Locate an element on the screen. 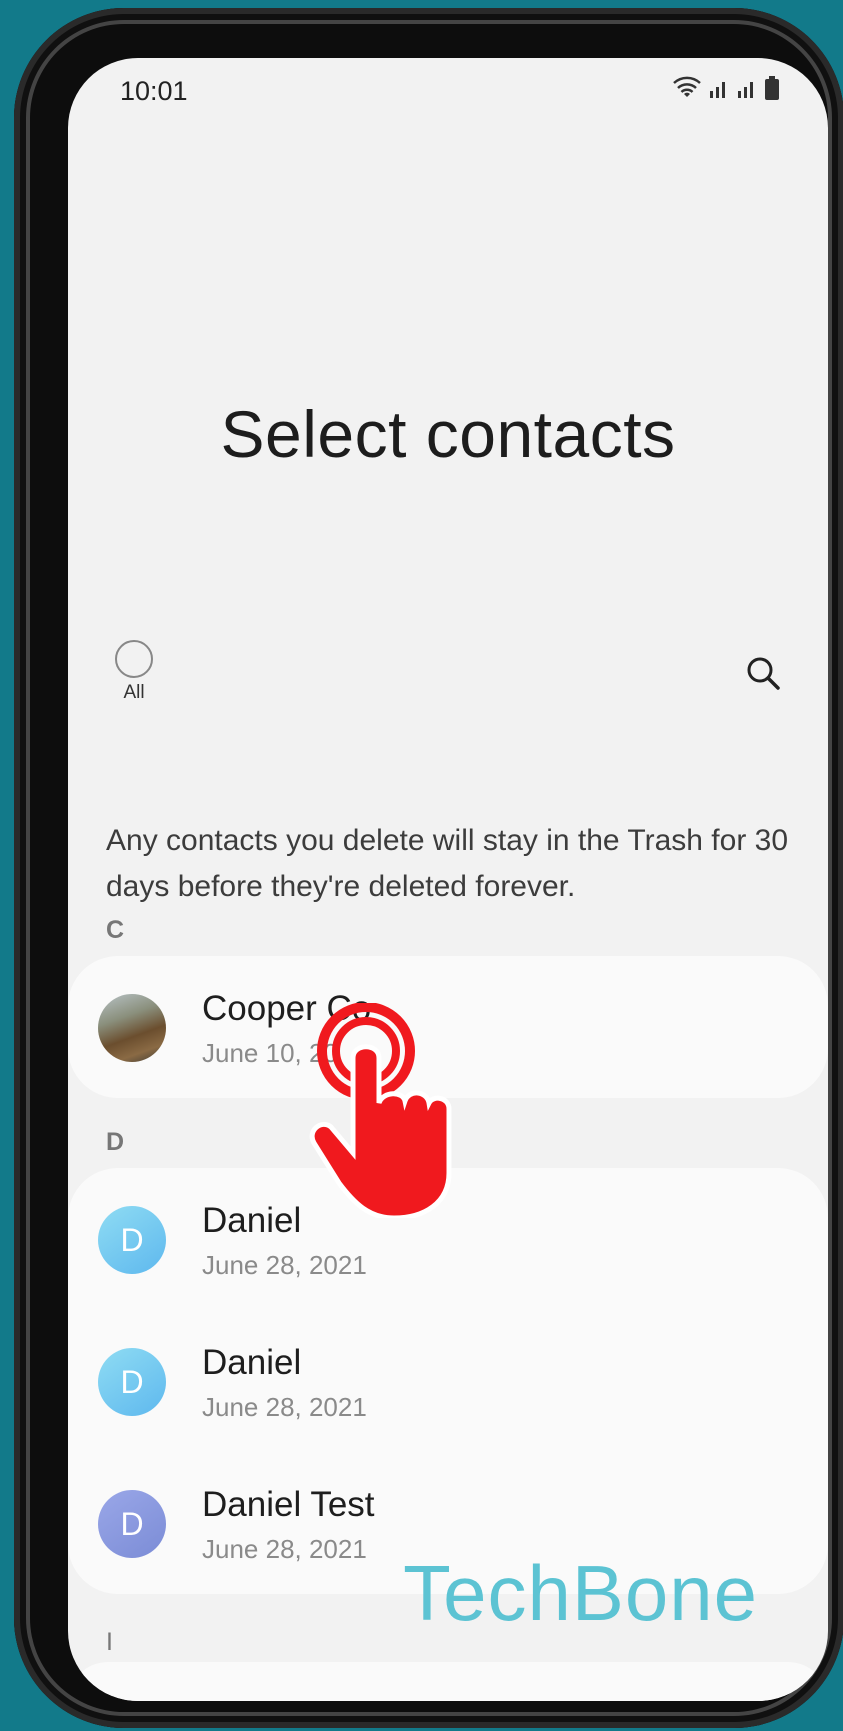 The image size is (843, 1731). search-icon is located at coordinates (763, 673).